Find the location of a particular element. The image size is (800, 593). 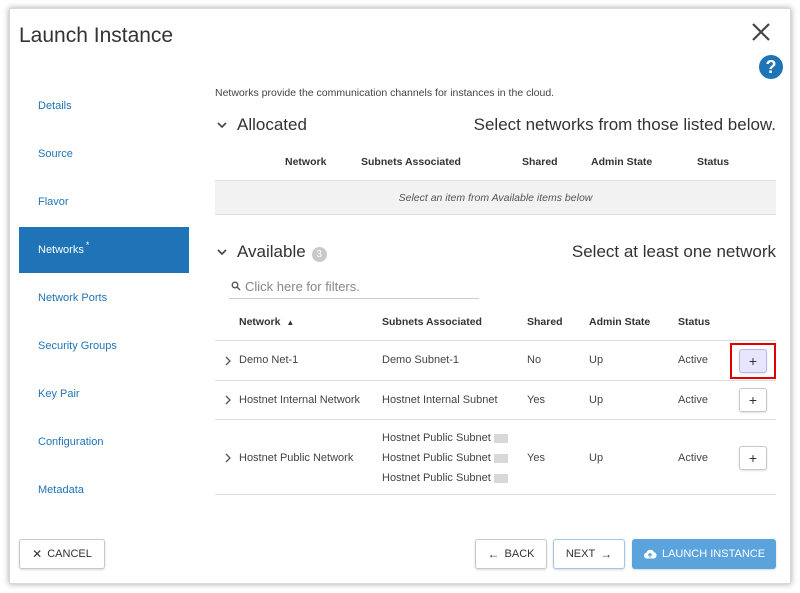

back-label: BACK is located at coordinates (519, 554).